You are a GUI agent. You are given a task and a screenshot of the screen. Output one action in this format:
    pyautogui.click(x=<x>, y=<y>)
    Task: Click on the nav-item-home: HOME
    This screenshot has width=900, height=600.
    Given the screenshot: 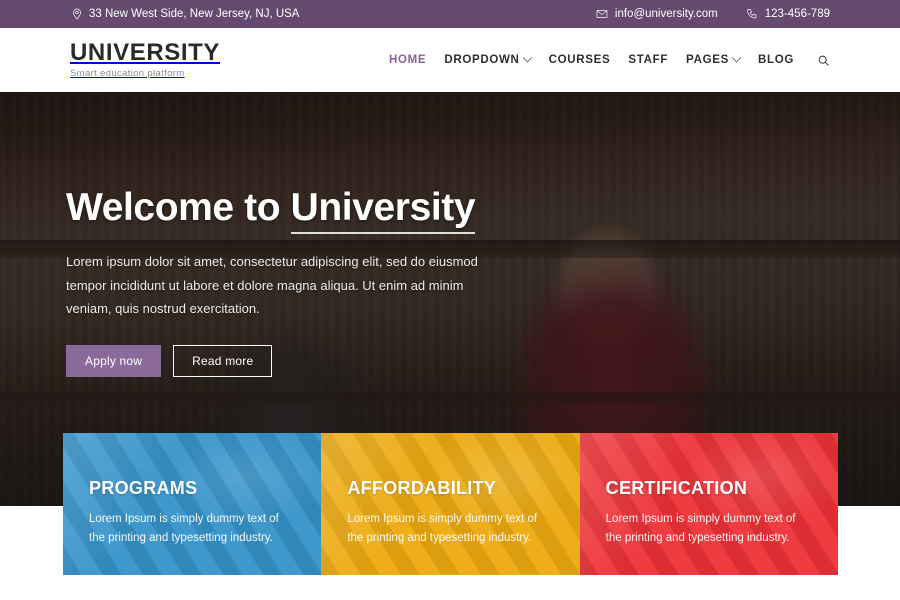 What is the action you would take?
    pyautogui.click(x=407, y=60)
    